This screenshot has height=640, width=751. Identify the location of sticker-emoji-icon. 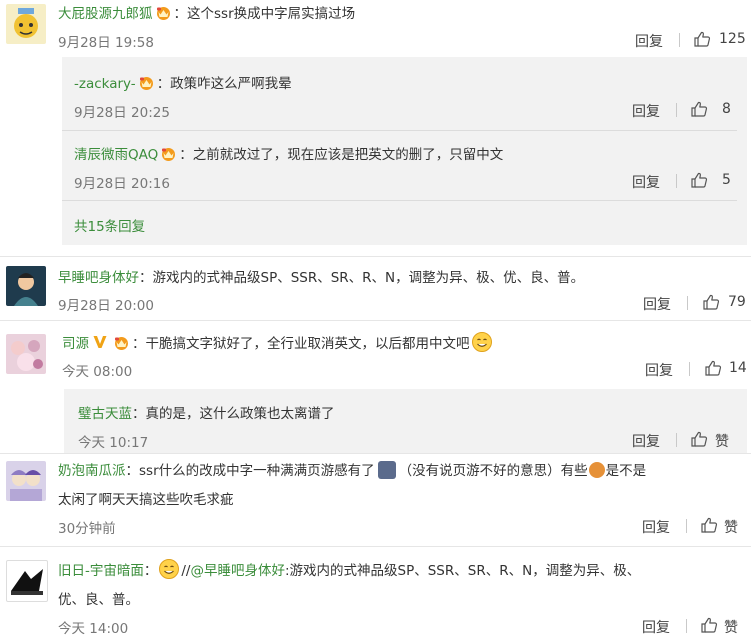
(386, 470).